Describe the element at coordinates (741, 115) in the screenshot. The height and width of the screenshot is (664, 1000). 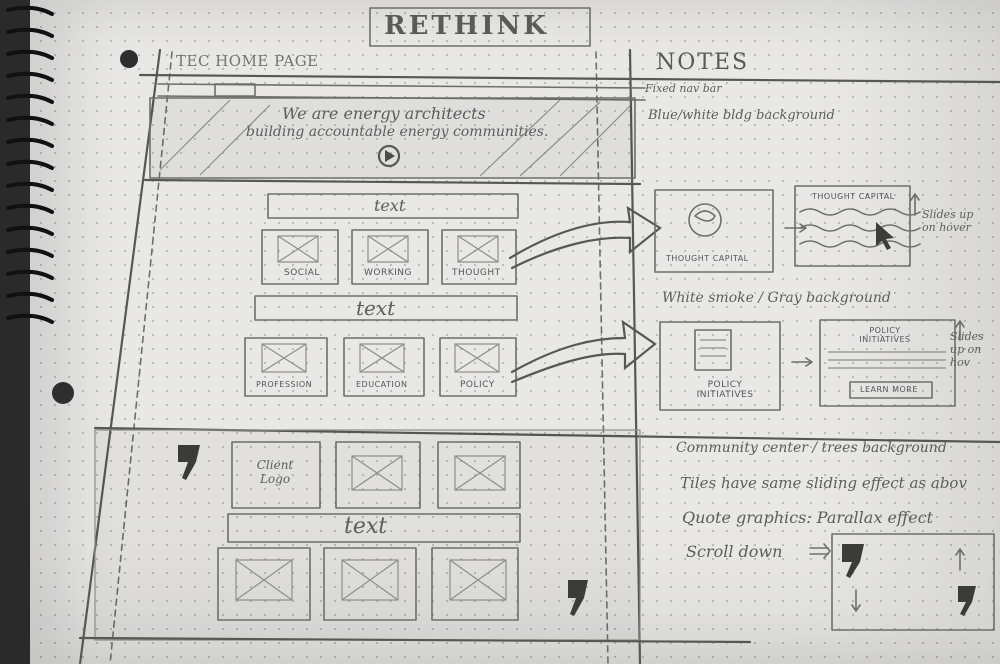
I see `note-hero-bg: Blue/white bldg background` at that location.